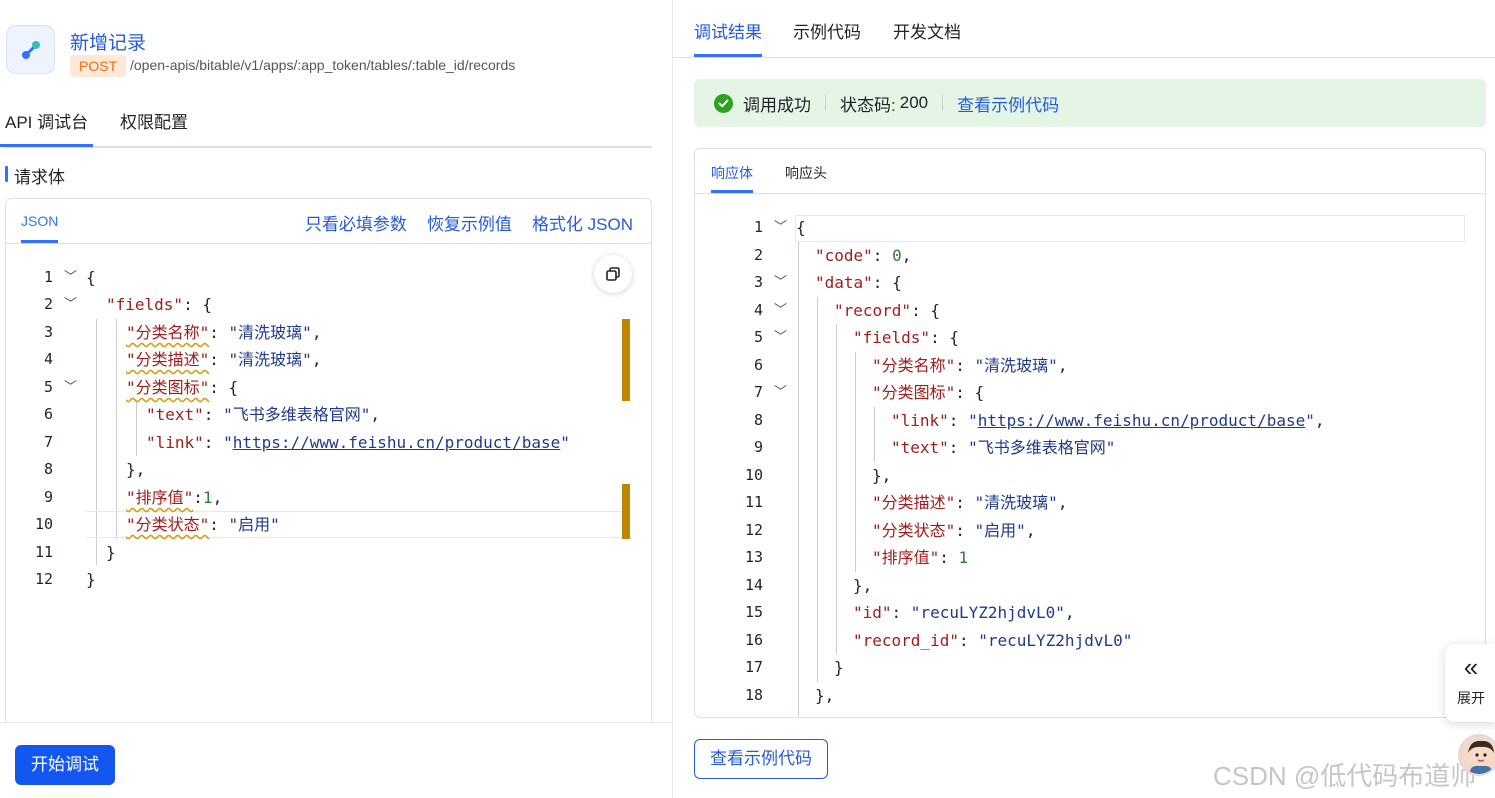 Image resolution: width=1495 pixels, height=798 pixels. What do you see at coordinates (1090, 171) in the screenshot?
I see `response-tabs: 响应体 响应头` at bounding box center [1090, 171].